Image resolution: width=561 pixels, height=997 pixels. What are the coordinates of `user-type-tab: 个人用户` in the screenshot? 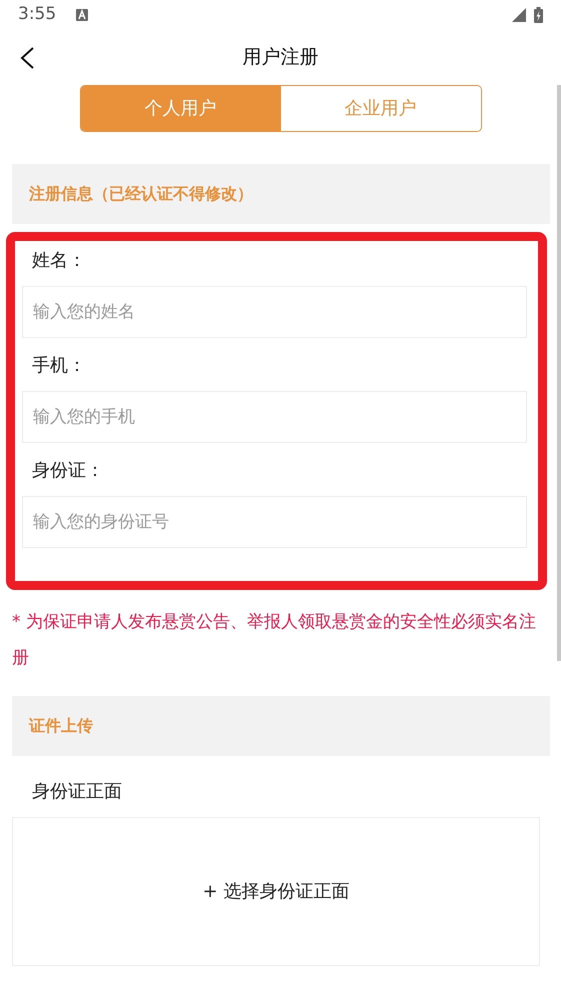 It's located at (180, 108).